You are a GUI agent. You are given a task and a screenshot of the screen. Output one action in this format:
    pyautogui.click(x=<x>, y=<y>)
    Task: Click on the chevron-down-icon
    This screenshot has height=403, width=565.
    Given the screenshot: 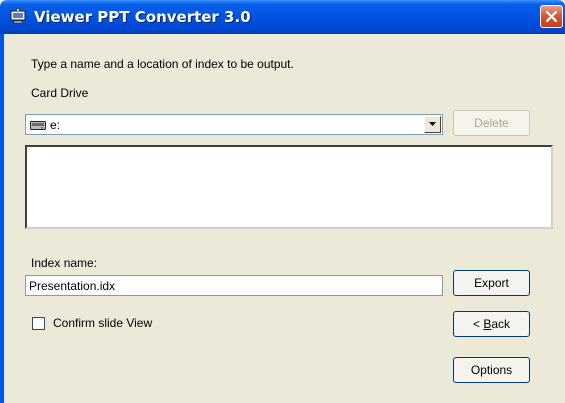 What is the action you would take?
    pyautogui.click(x=432, y=124)
    